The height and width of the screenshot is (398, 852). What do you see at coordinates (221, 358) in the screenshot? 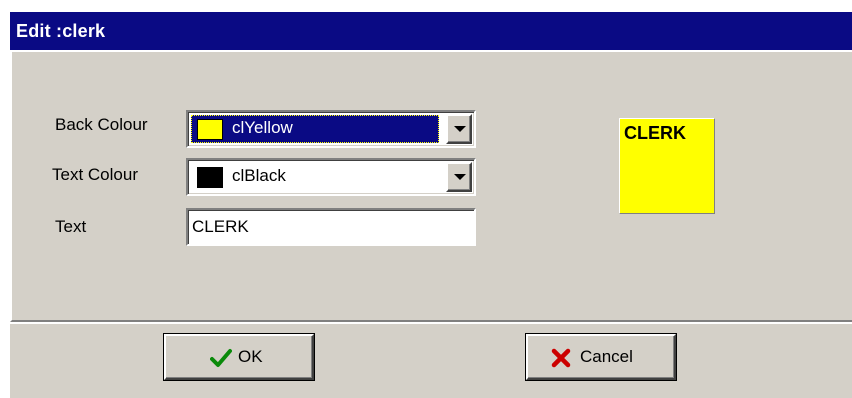
I see `checkmark-icon` at bounding box center [221, 358].